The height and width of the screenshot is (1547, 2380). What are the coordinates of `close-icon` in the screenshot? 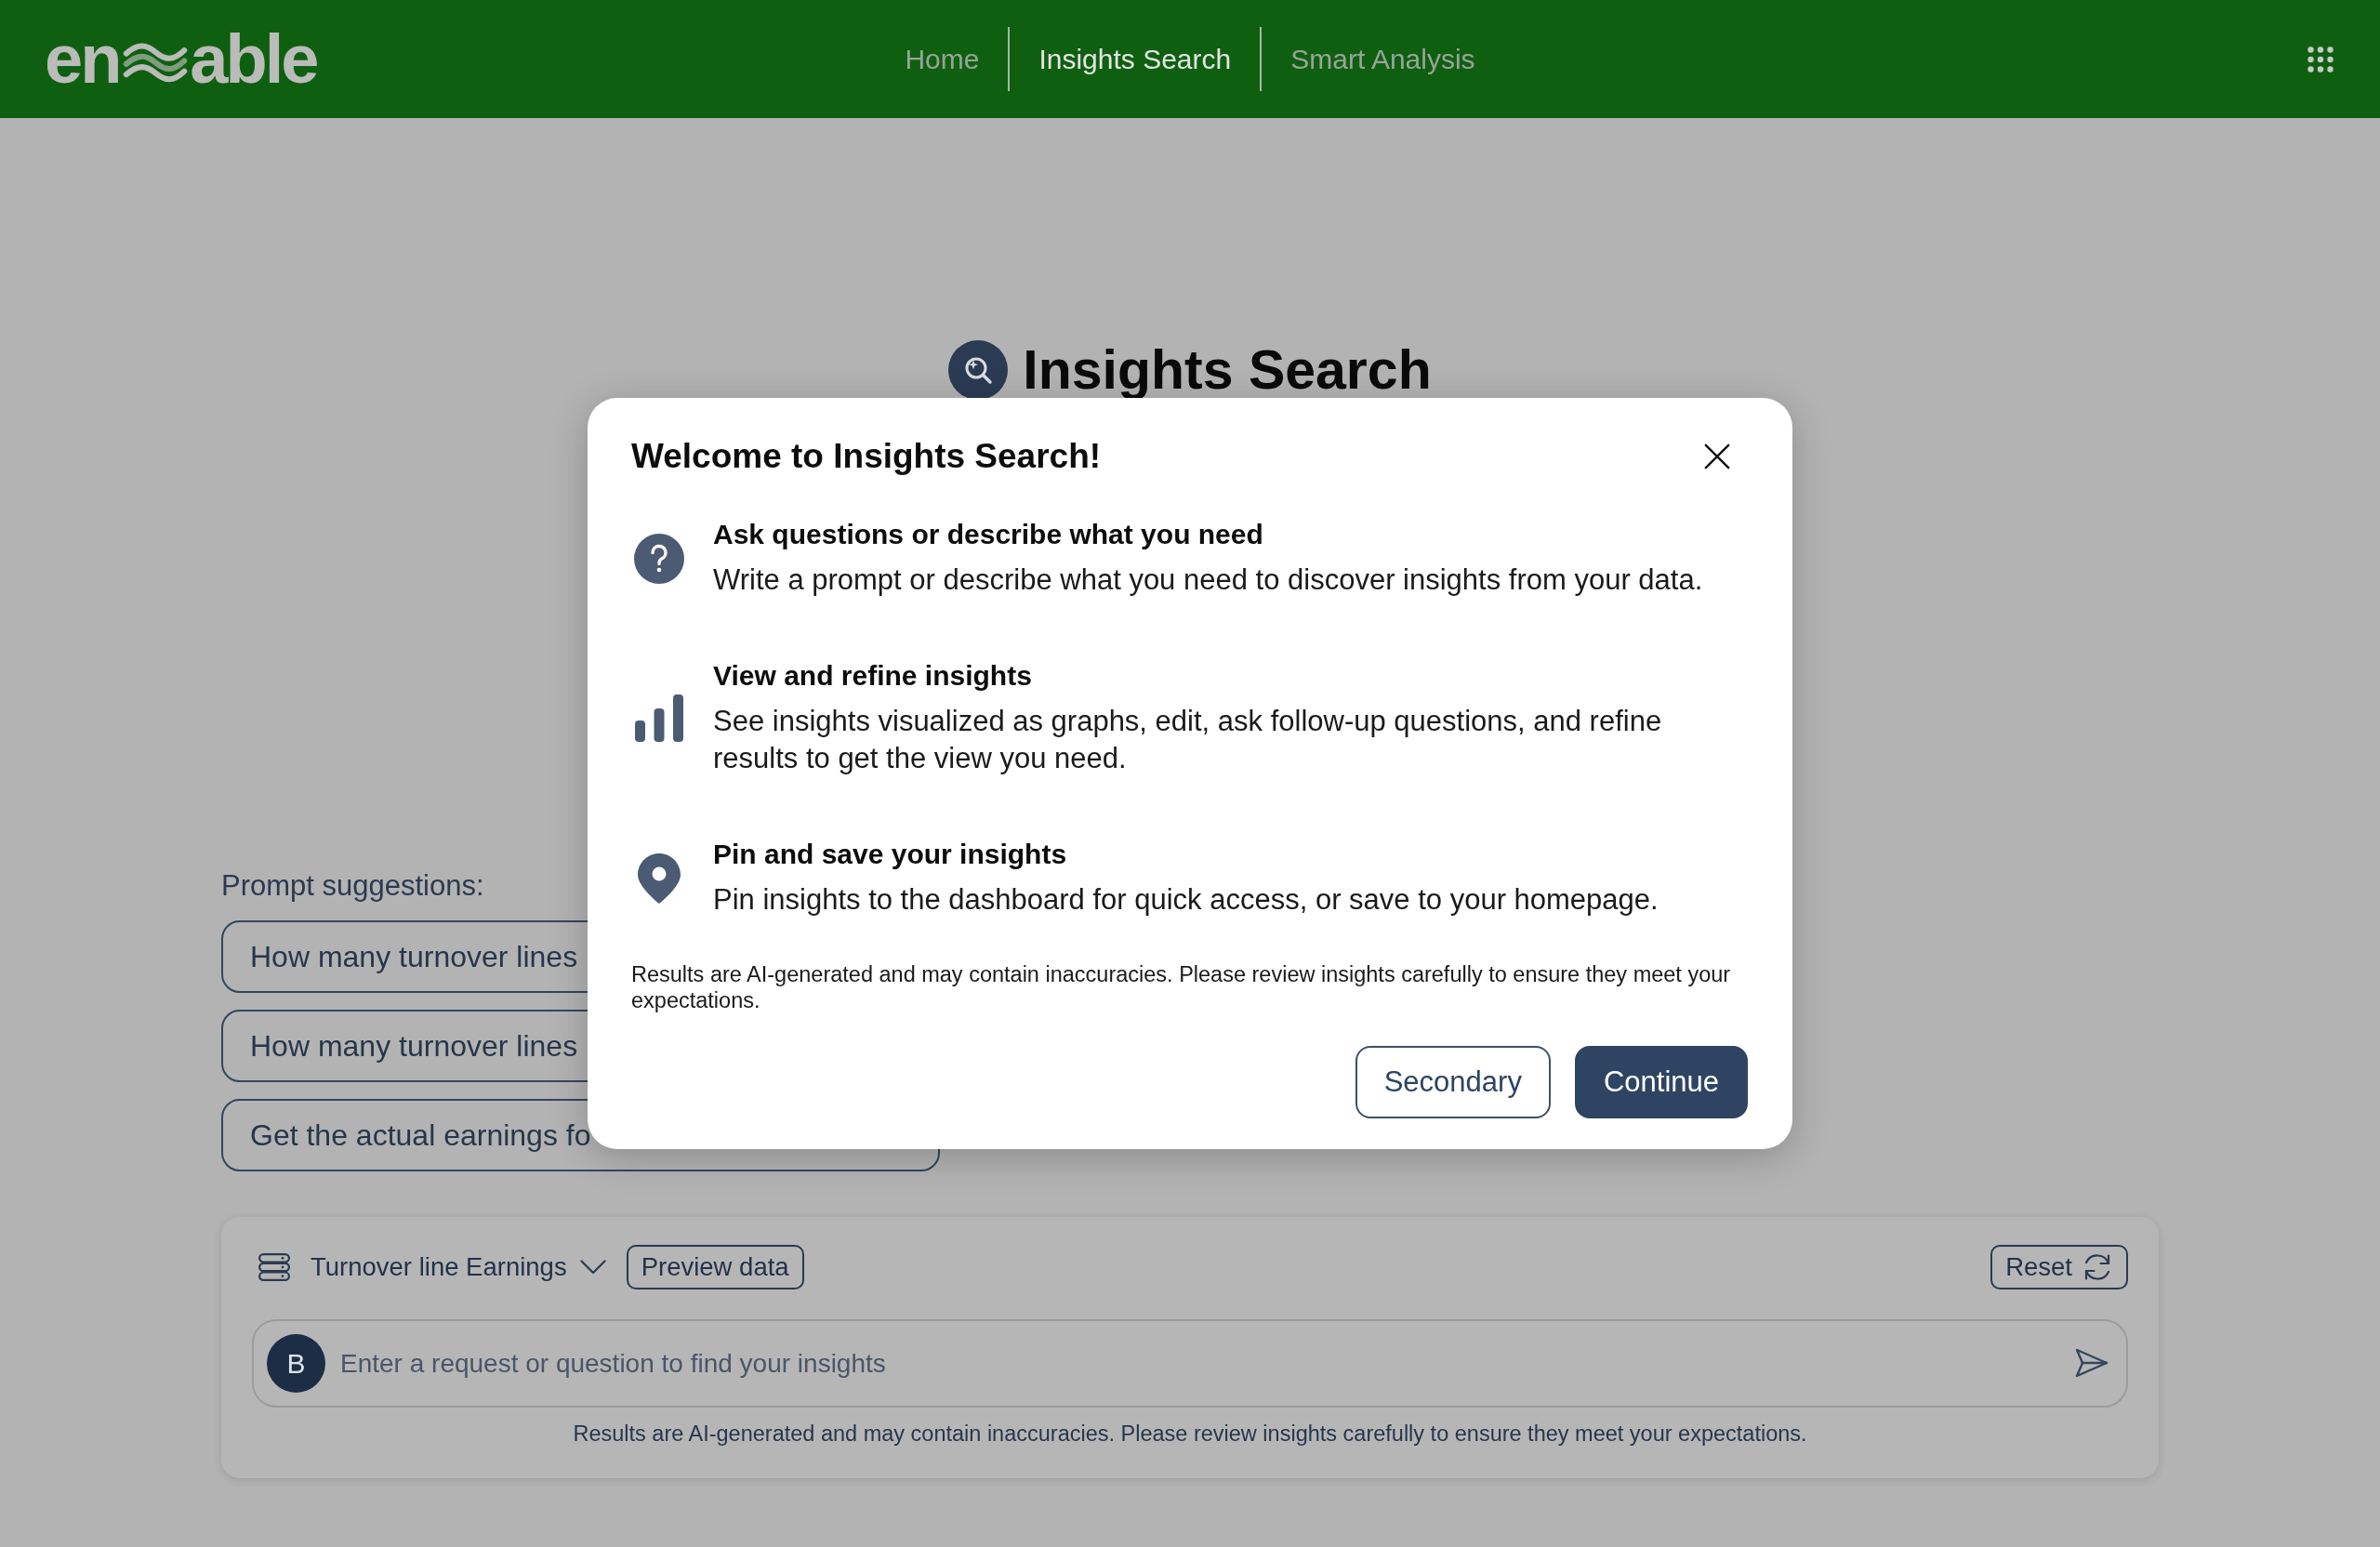 It's located at (1717, 456).